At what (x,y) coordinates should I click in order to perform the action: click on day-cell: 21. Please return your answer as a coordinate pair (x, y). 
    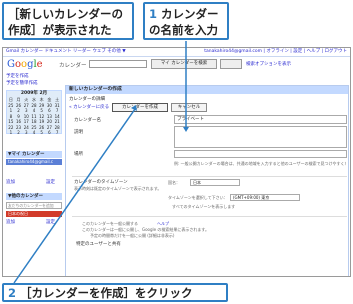
    Looking at the image, I should click on (57, 122).